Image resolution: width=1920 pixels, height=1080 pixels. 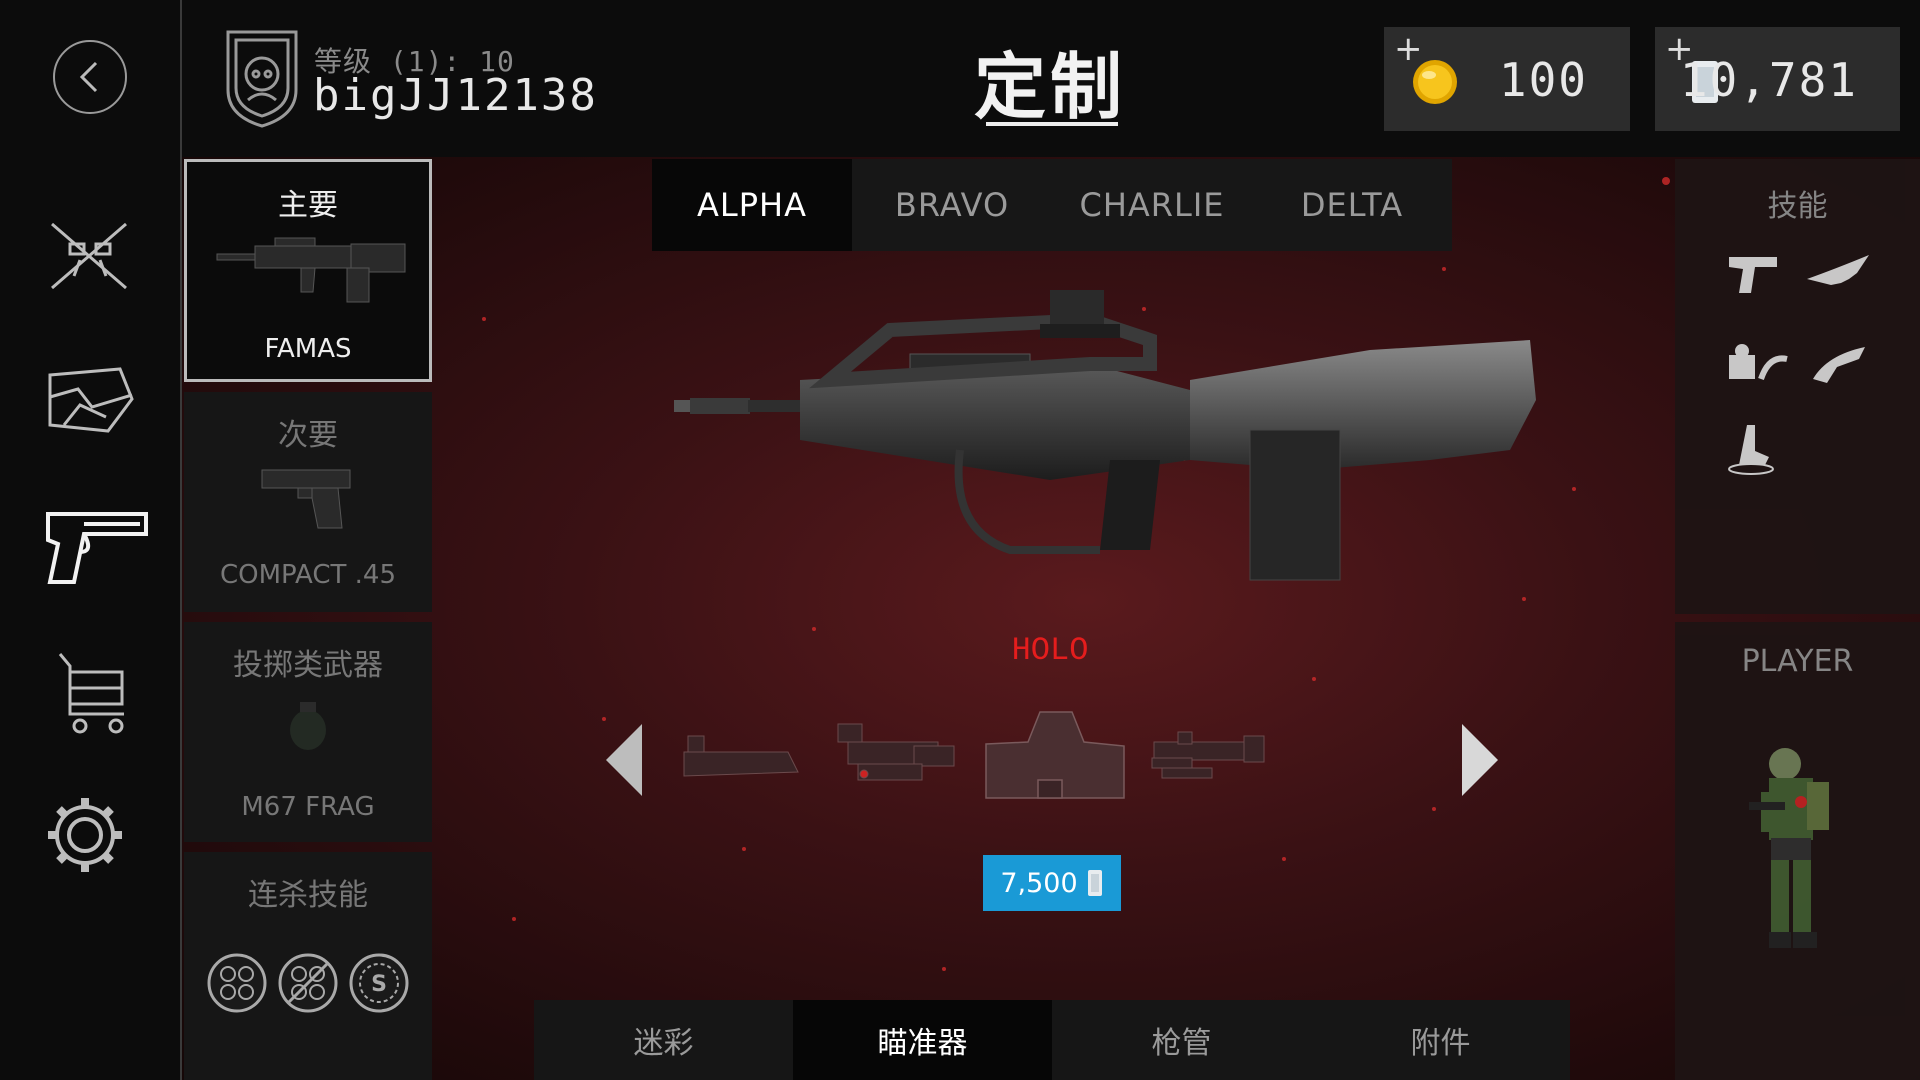 I want to click on wing-skill-icon, so click(x=1838, y=270).